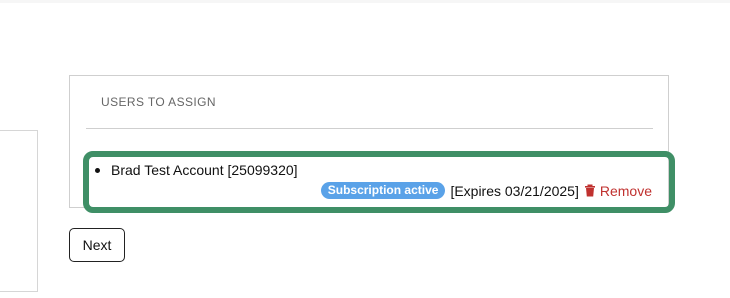  What do you see at coordinates (365, 1) in the screenshot?
I see `top-strip` at bounding box center [365, 1].